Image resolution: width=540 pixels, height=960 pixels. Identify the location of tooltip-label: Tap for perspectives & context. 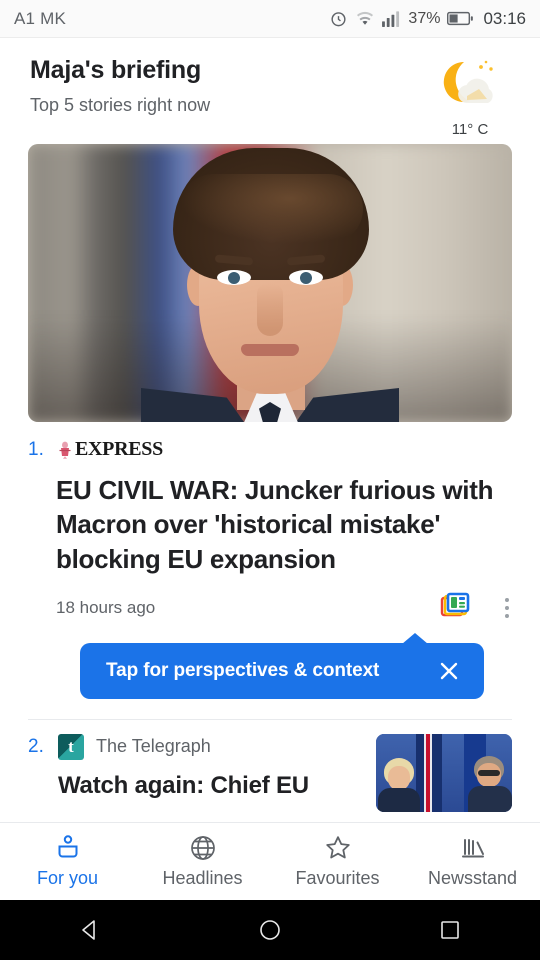
(243, 670).